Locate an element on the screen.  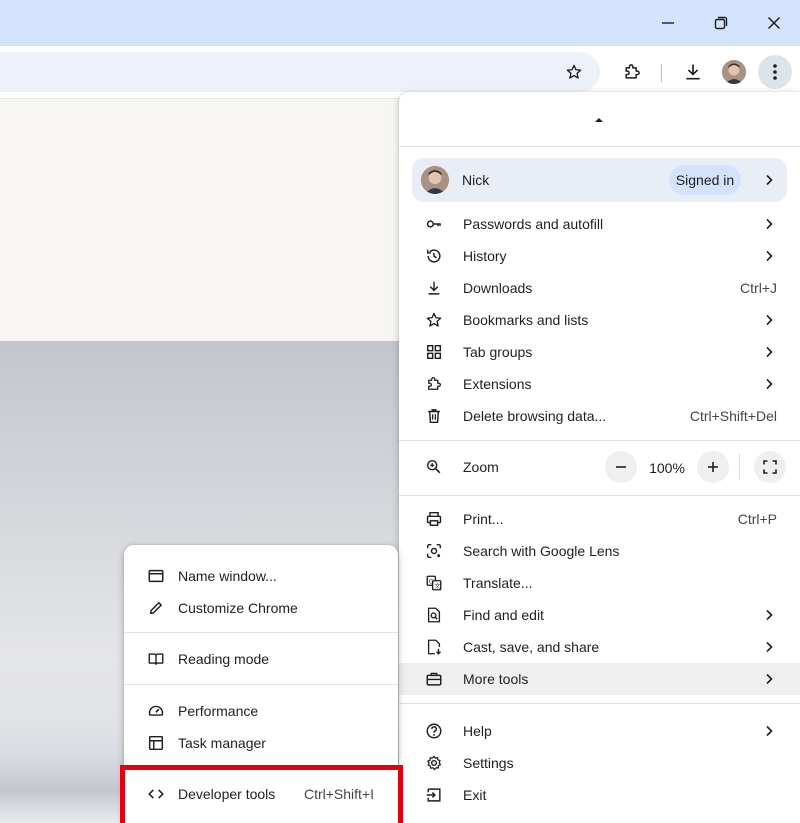
menu-item-exit: Exit is located at coordinates (599, 795).